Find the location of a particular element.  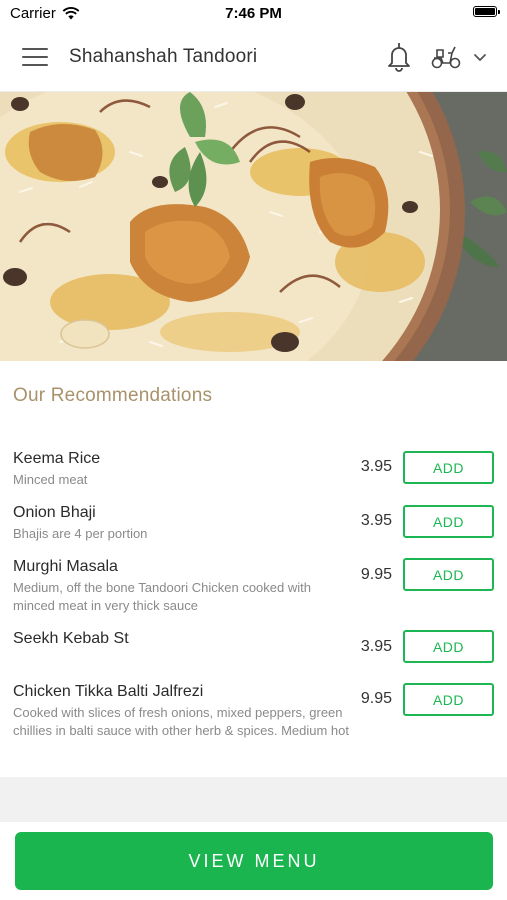

item-description: Minced meat is located at coordinates (50, 479).